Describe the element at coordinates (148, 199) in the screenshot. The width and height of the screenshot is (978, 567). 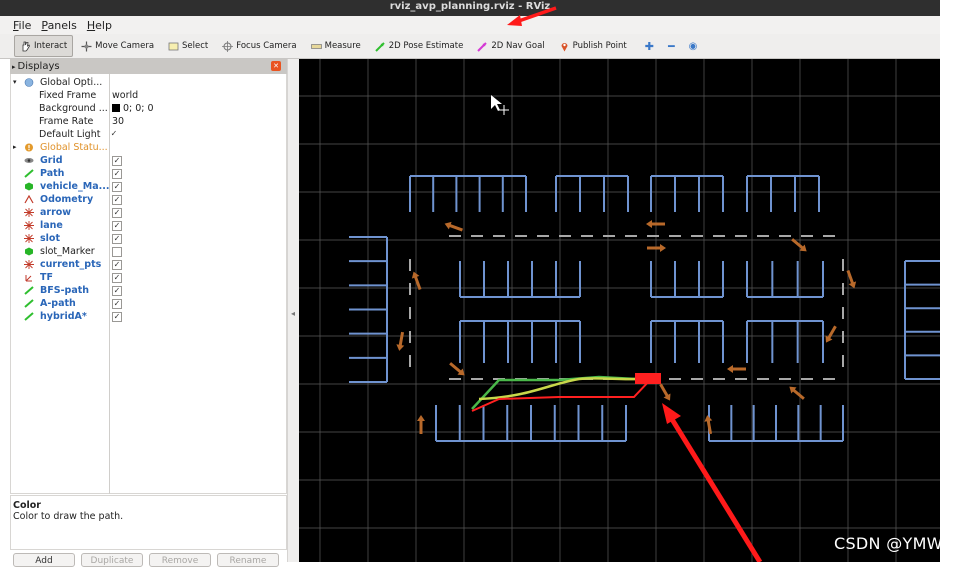
I see `display-item: Odometry ✓` at that location.